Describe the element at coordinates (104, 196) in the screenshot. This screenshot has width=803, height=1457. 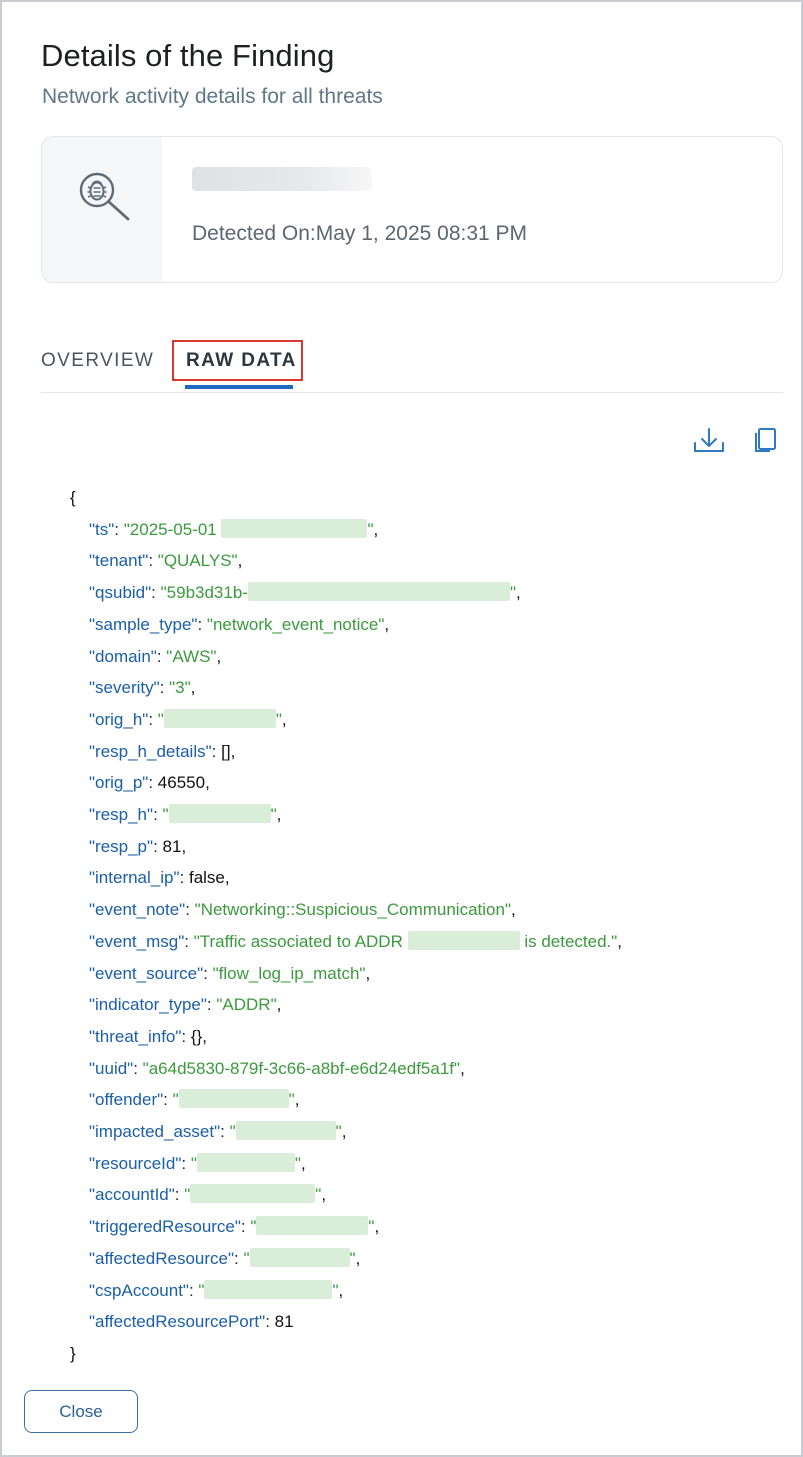
I see `bug-search-icon` at that location.